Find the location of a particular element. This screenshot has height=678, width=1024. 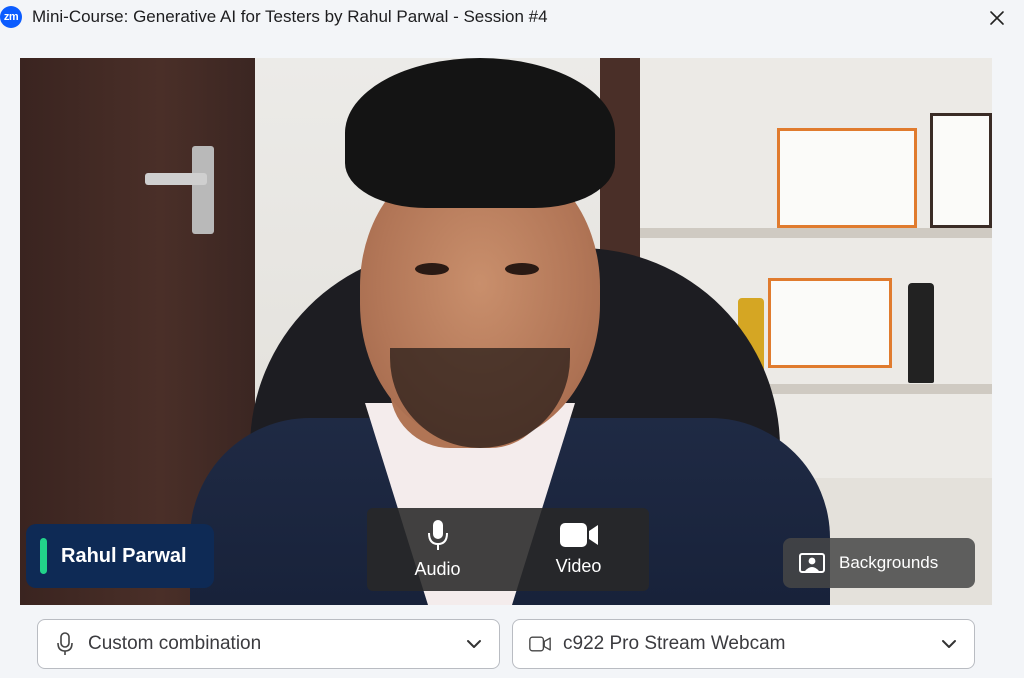

video-camera-icon is located at coordinates (578, 535).